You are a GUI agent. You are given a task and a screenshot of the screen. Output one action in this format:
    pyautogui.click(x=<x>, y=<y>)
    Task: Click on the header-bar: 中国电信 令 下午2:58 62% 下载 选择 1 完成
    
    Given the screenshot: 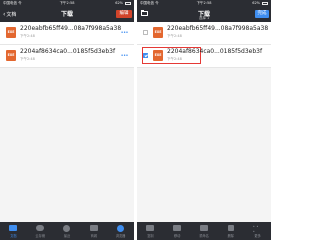 What is the action you would take?
    pyautogui.click(x=204, y=11)
    